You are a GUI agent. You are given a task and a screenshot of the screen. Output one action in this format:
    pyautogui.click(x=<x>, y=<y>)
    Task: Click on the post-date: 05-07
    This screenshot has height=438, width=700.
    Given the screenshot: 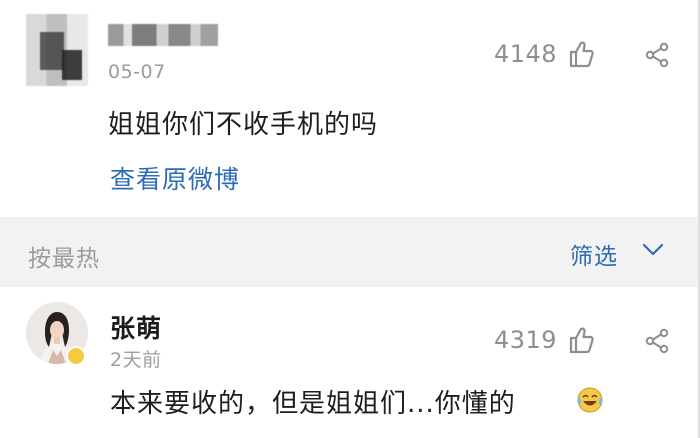 What is the action you would take?
    pyautogui.click(x=137, y=72)
    